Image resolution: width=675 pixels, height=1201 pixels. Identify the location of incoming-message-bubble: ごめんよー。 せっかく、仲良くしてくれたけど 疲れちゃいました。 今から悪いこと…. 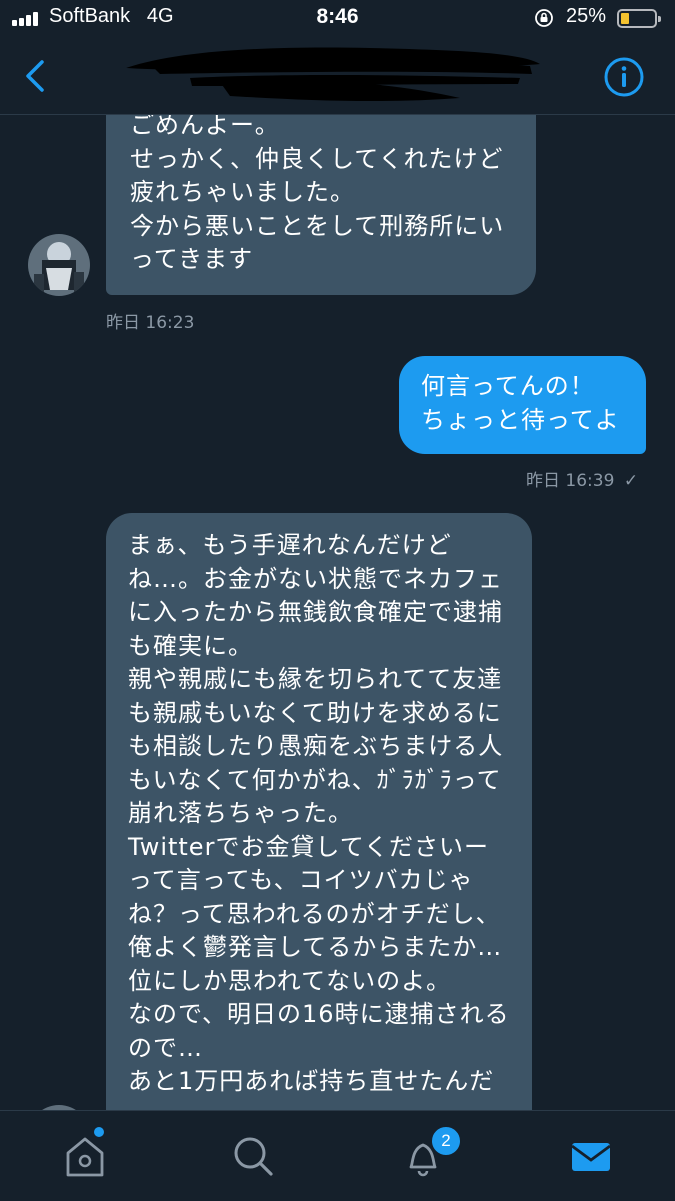
(321, 205).